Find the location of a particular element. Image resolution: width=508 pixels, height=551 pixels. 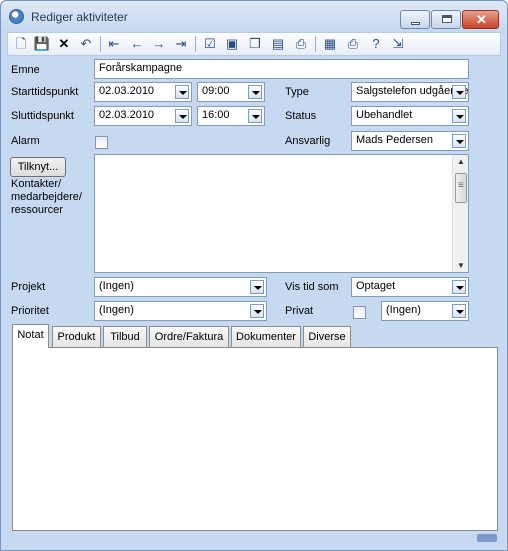

type-select: Salgstelefon udgående is located at coordinates (410, 92).